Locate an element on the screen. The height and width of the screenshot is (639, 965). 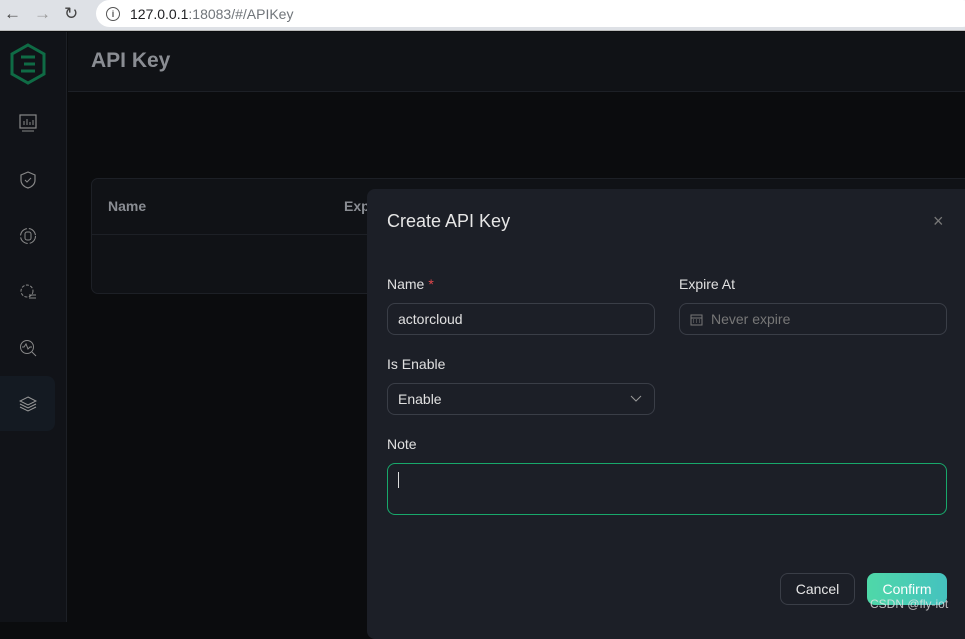
back-button: ← is located at coordinates (12, 14).